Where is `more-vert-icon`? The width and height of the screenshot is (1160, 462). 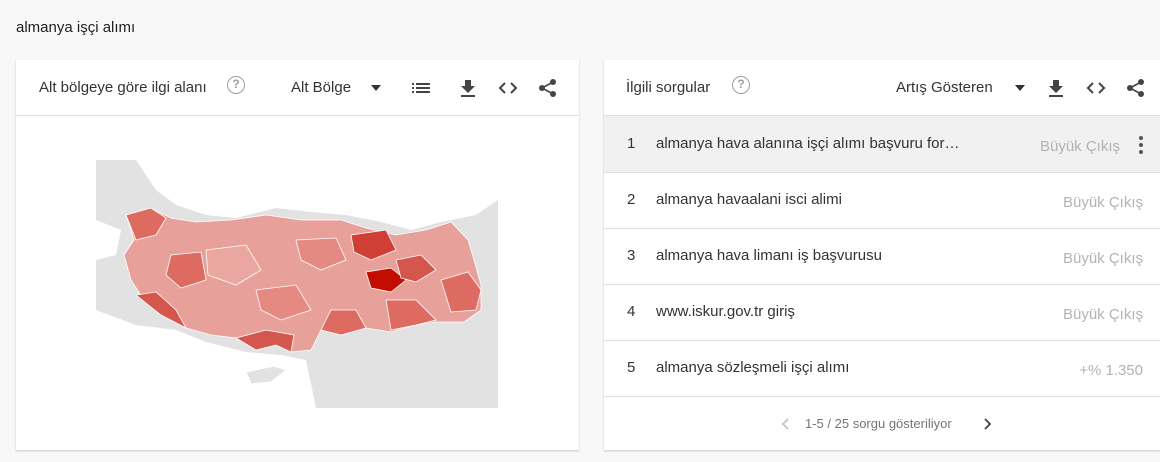
more-vert-icon is located at coordinates (1141, 145).